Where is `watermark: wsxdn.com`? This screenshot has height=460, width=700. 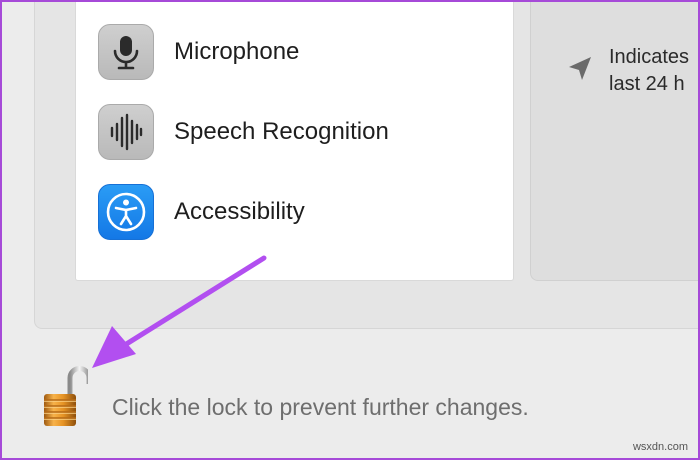
watermark: wsxdn.com is located at coordinates (660, 447).